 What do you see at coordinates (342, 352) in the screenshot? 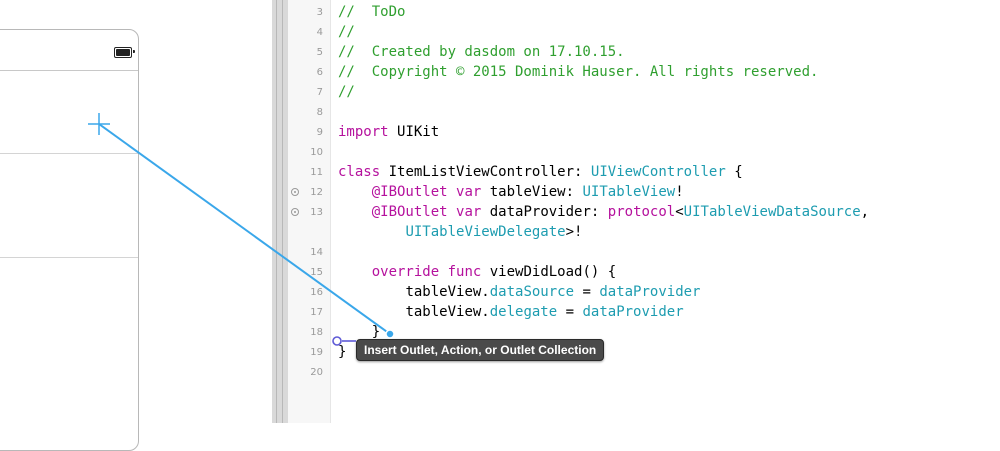
I see `code-line: }` at bounding box center [342, 352].